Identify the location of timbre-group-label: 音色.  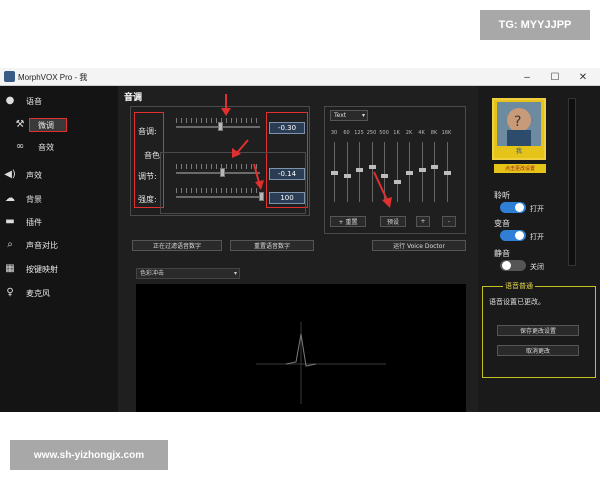
(152, 155).